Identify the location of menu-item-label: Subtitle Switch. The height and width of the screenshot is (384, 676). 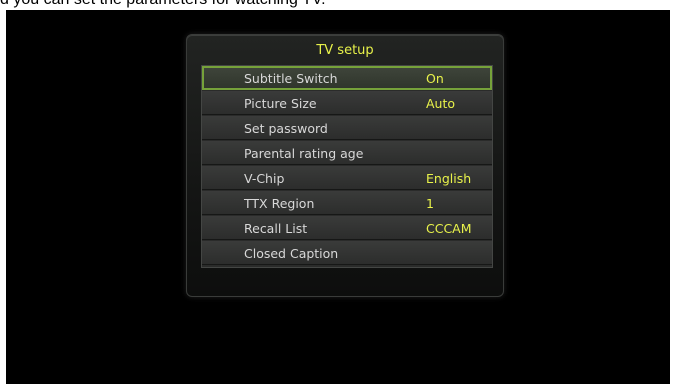
(291, 78).